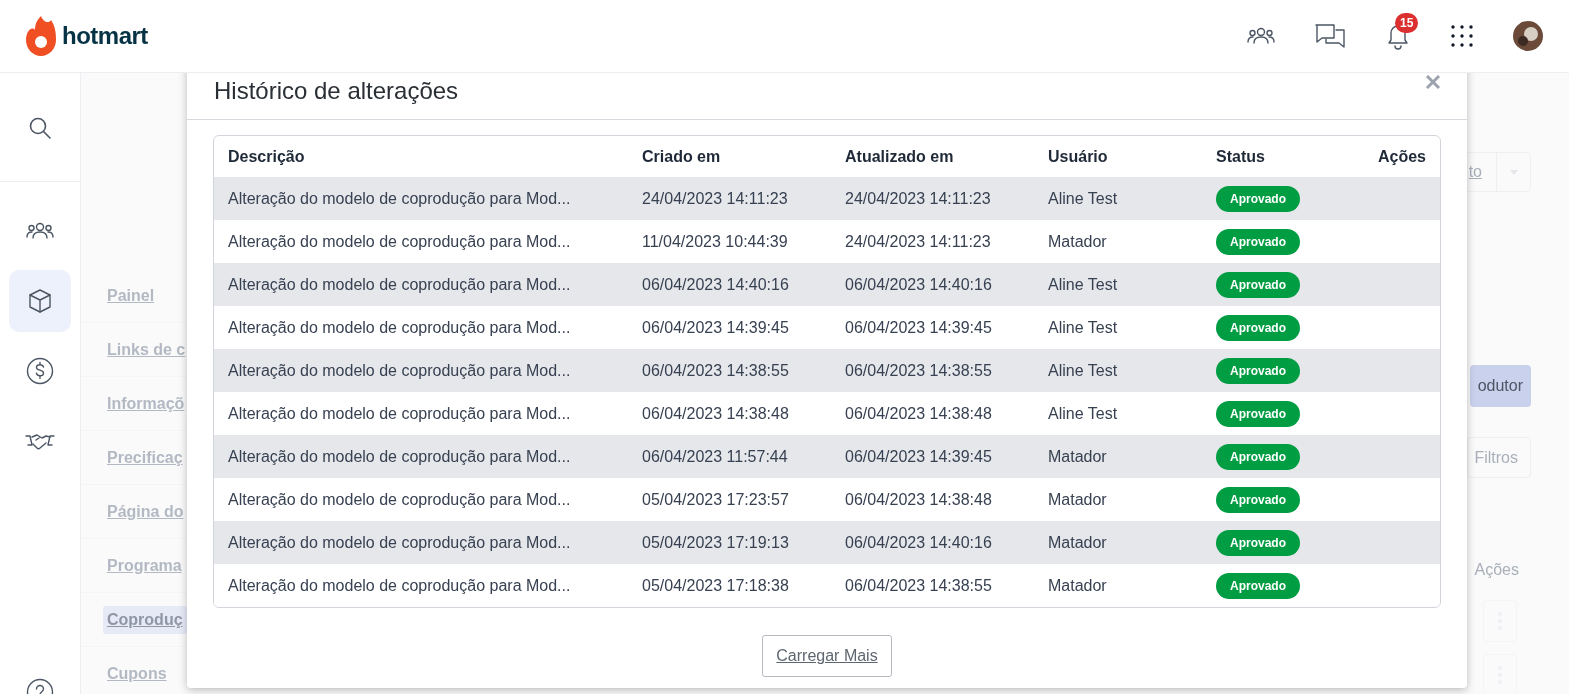  Describe the element at coordinates (336, 91) in the screenshot. I see `modal-title: Histórico de alterações` at that location.